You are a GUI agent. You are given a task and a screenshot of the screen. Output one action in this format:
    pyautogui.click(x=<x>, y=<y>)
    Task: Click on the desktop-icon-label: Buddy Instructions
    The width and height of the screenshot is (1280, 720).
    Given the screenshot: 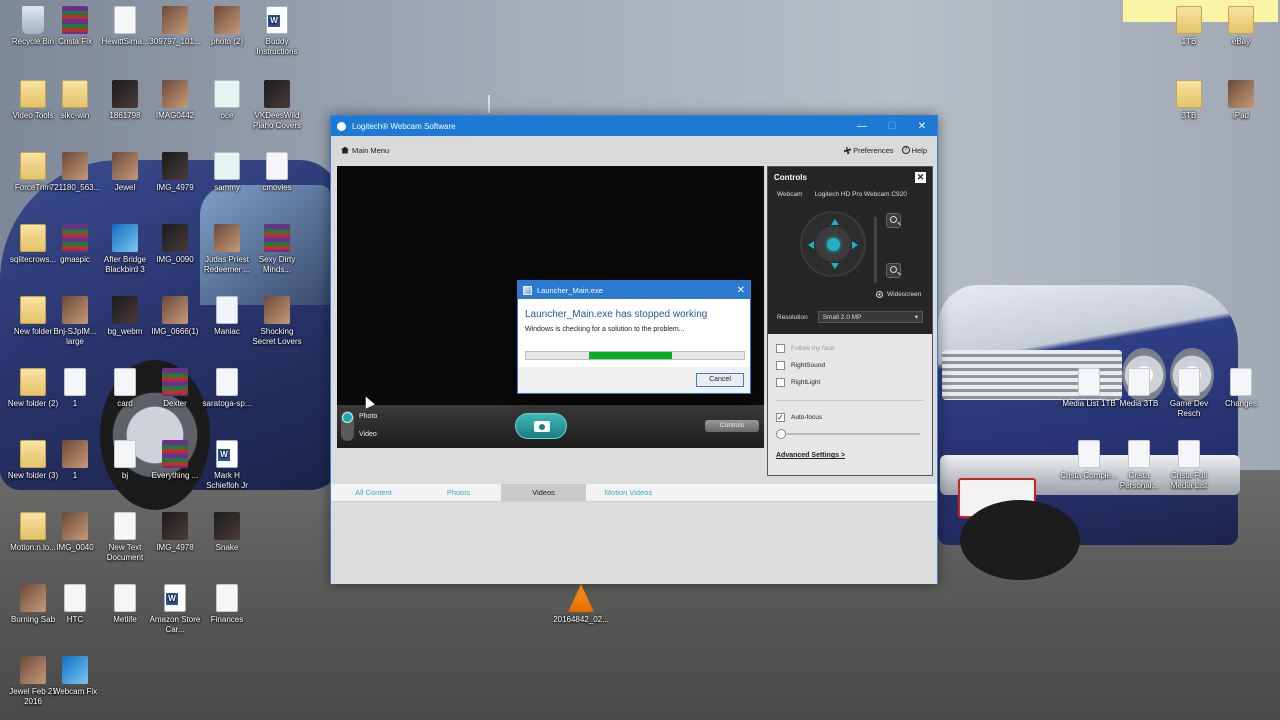 What is the action you would take?
    pyautogui.click(x=277, y=46)
    